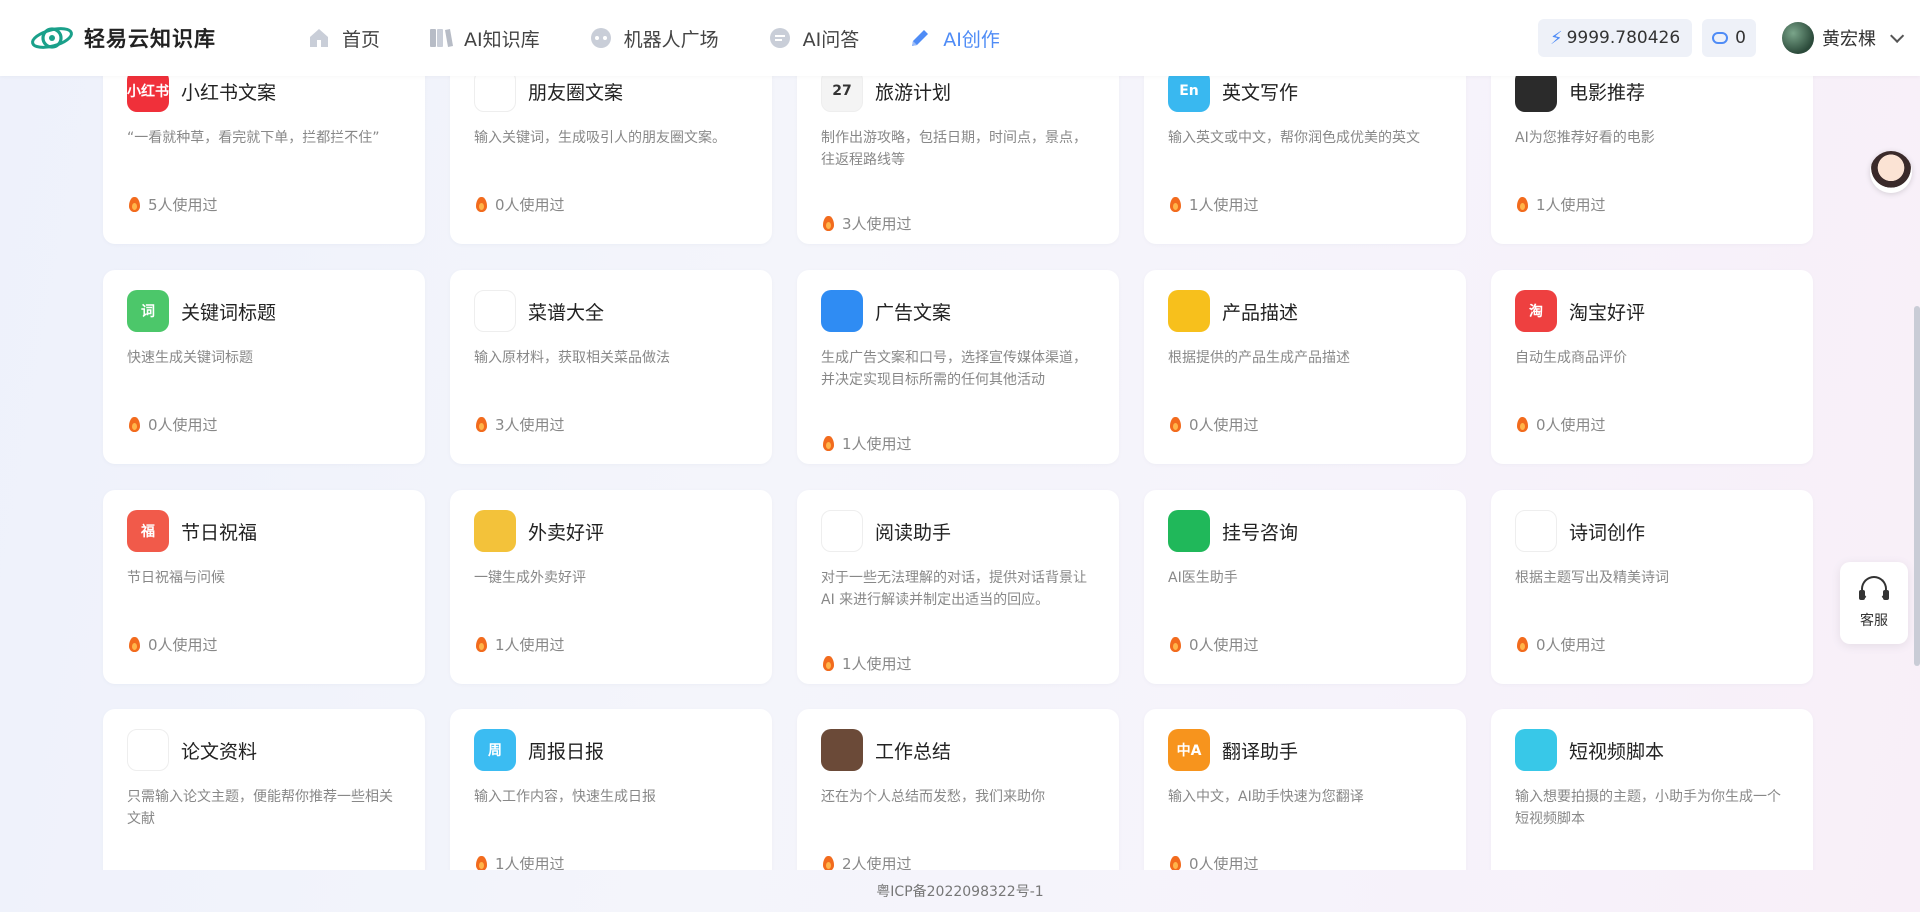  Describe the element at coordinates (671, 39) in the screenshot. I see `nav-robot-square-label: 机器人广场` at that location.